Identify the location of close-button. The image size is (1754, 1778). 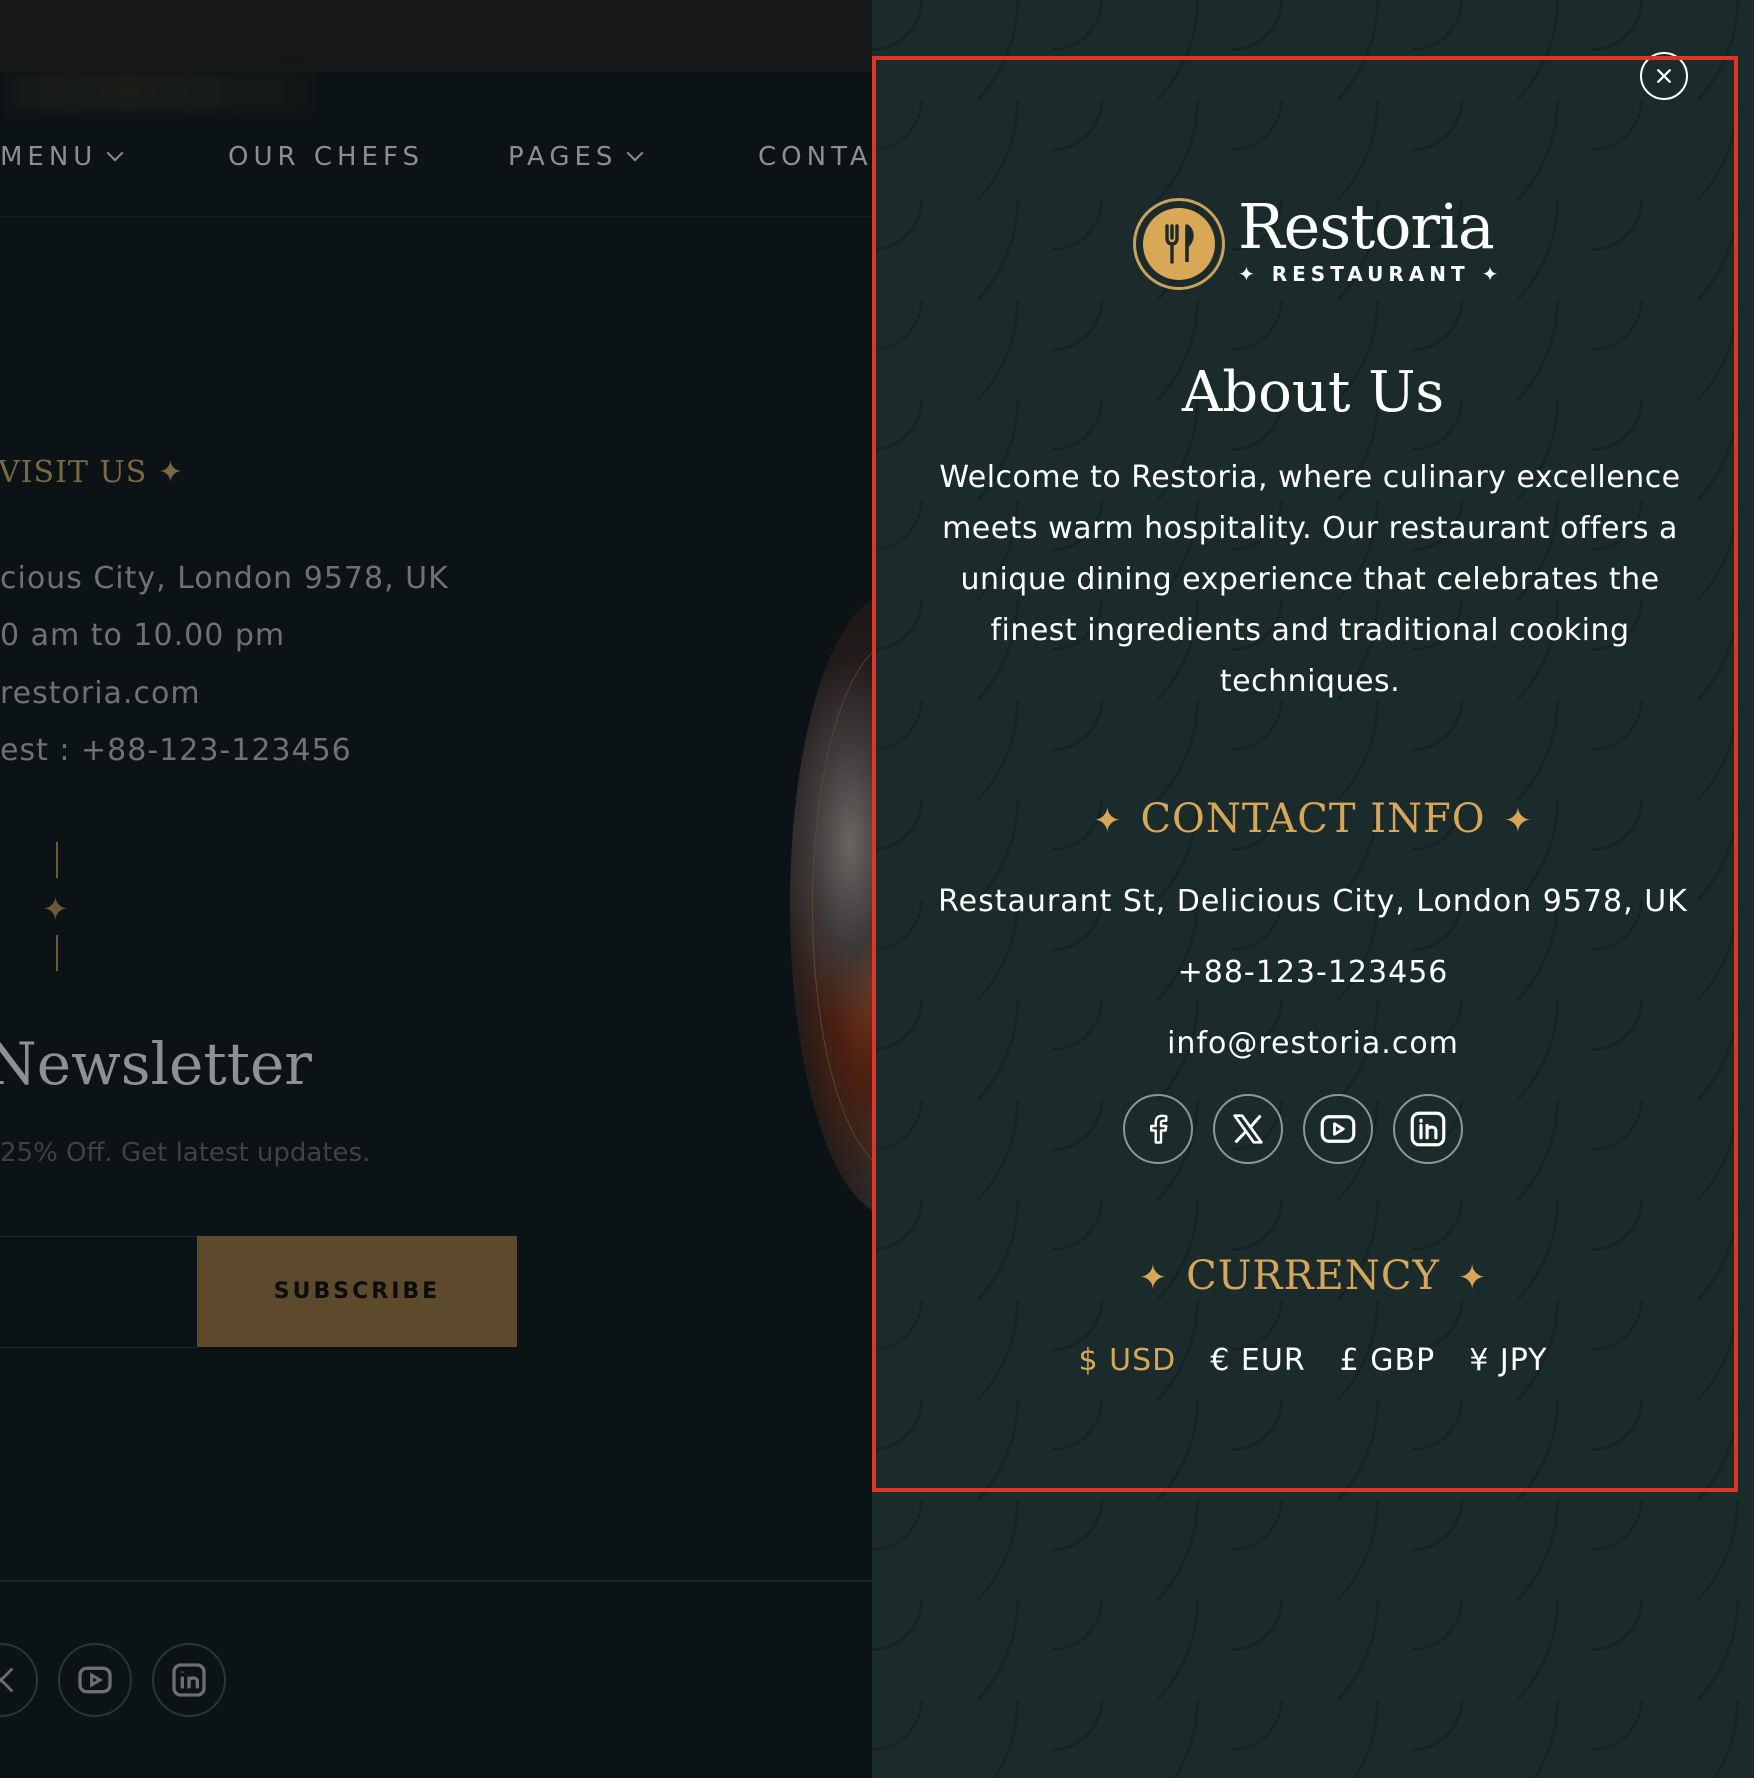
(1664, 76).